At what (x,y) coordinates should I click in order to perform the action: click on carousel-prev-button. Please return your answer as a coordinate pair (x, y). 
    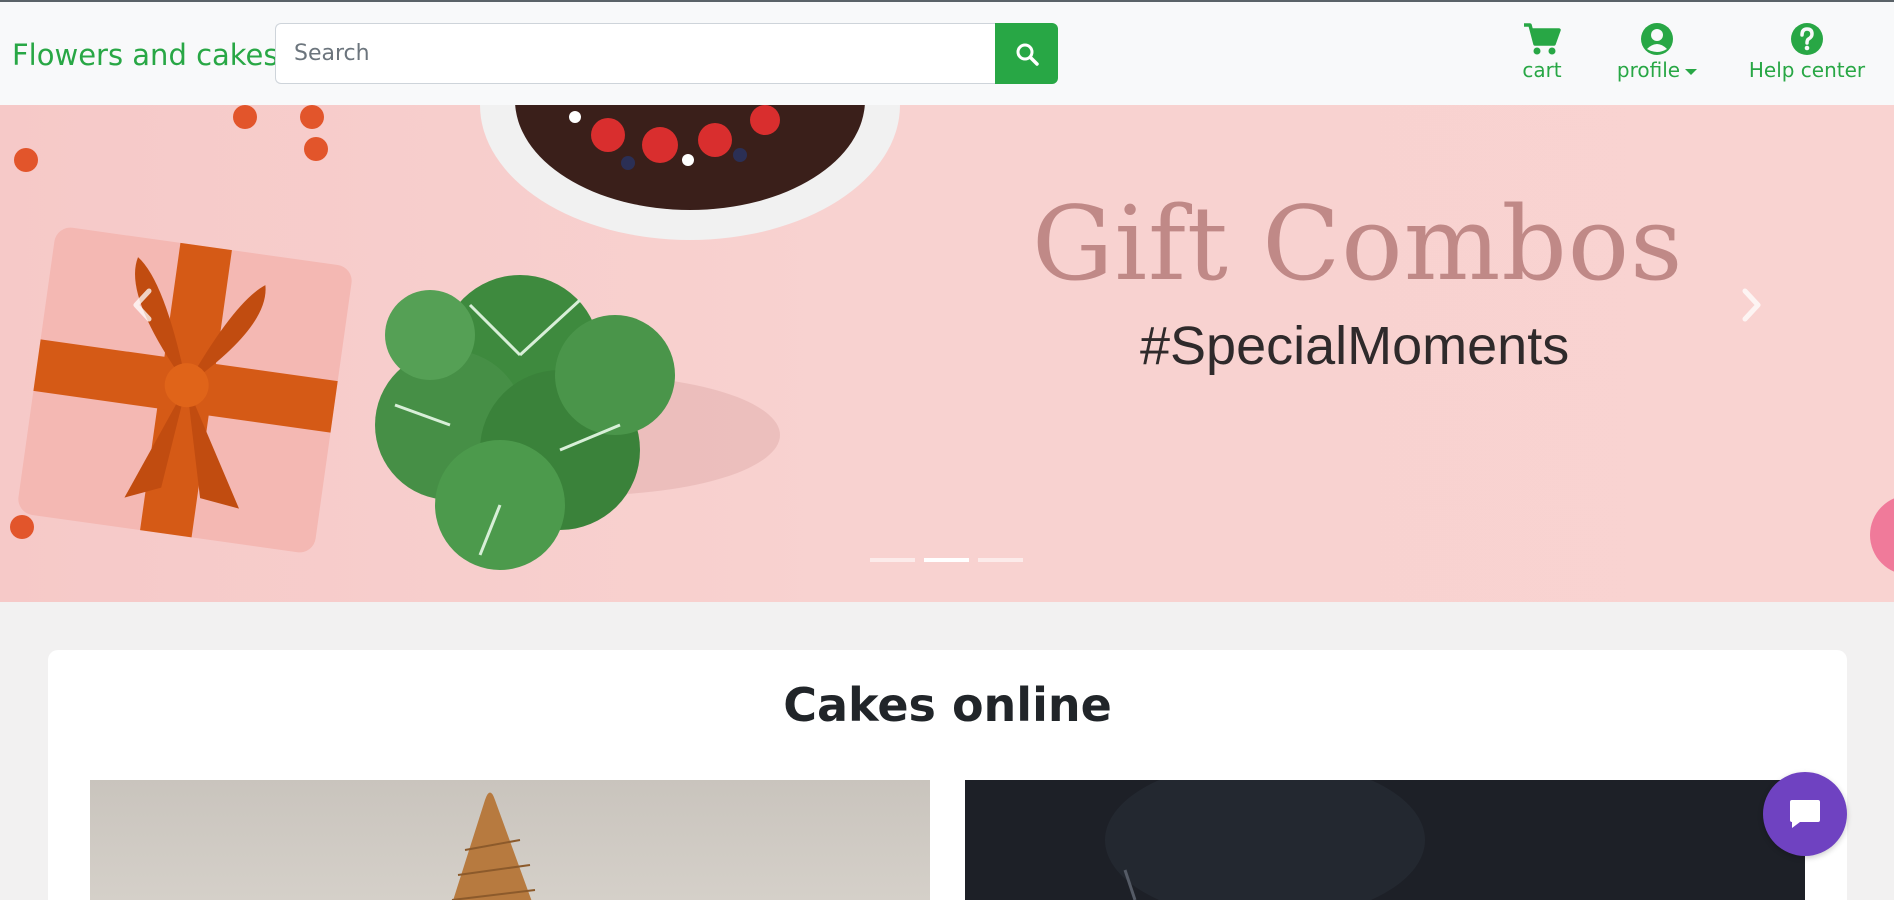
    Looking at the image, I should click on (142, 305).